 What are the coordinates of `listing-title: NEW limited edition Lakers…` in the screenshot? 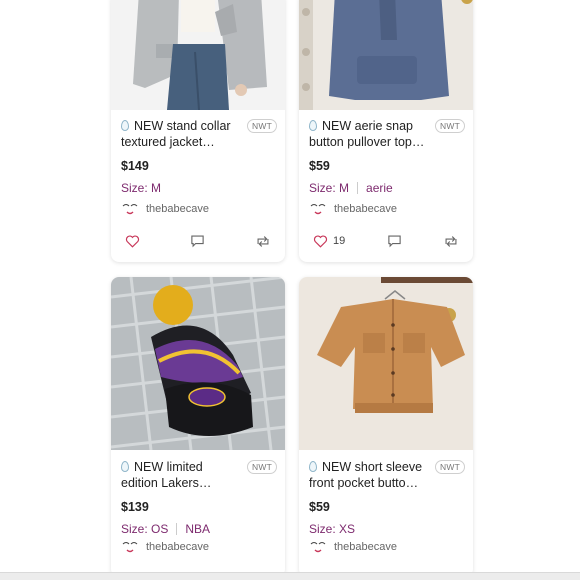 It's located at (179, 475).